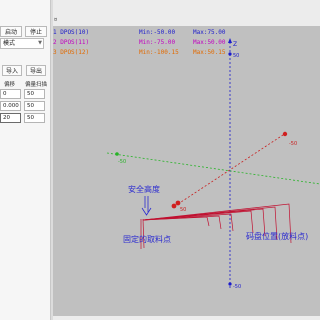  I want to click on axis2-min: Min:-75.00, so click(157, 42).